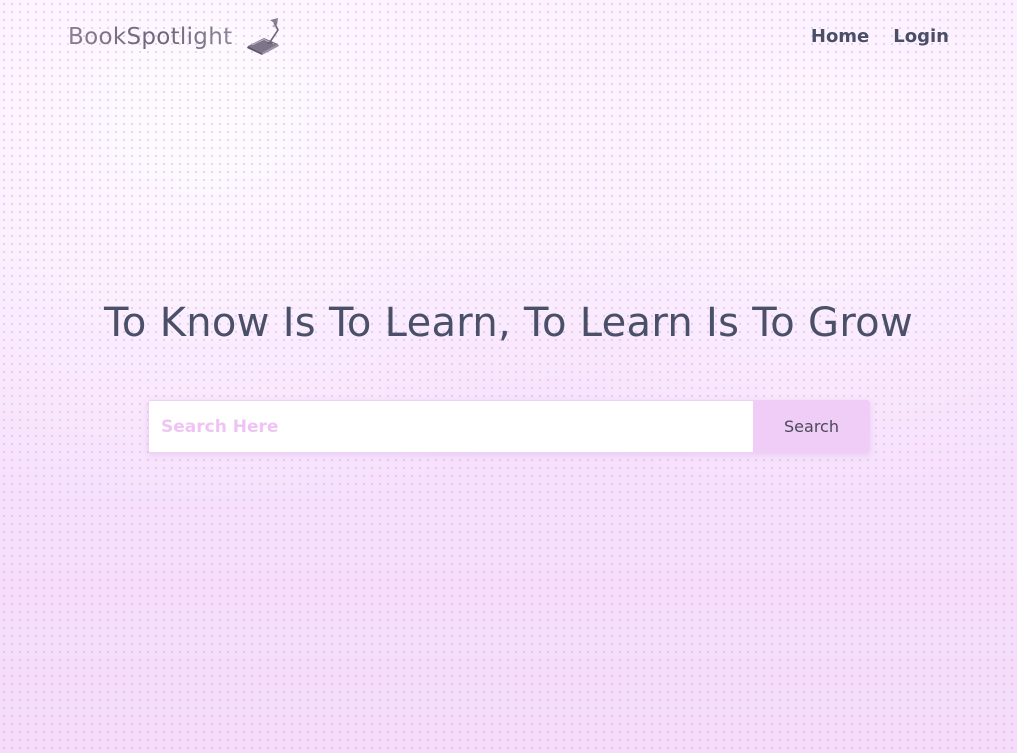 The width and height of the screenshot is (1017, 753). I want to click on nav-links: Home Login, so click(880, 36).